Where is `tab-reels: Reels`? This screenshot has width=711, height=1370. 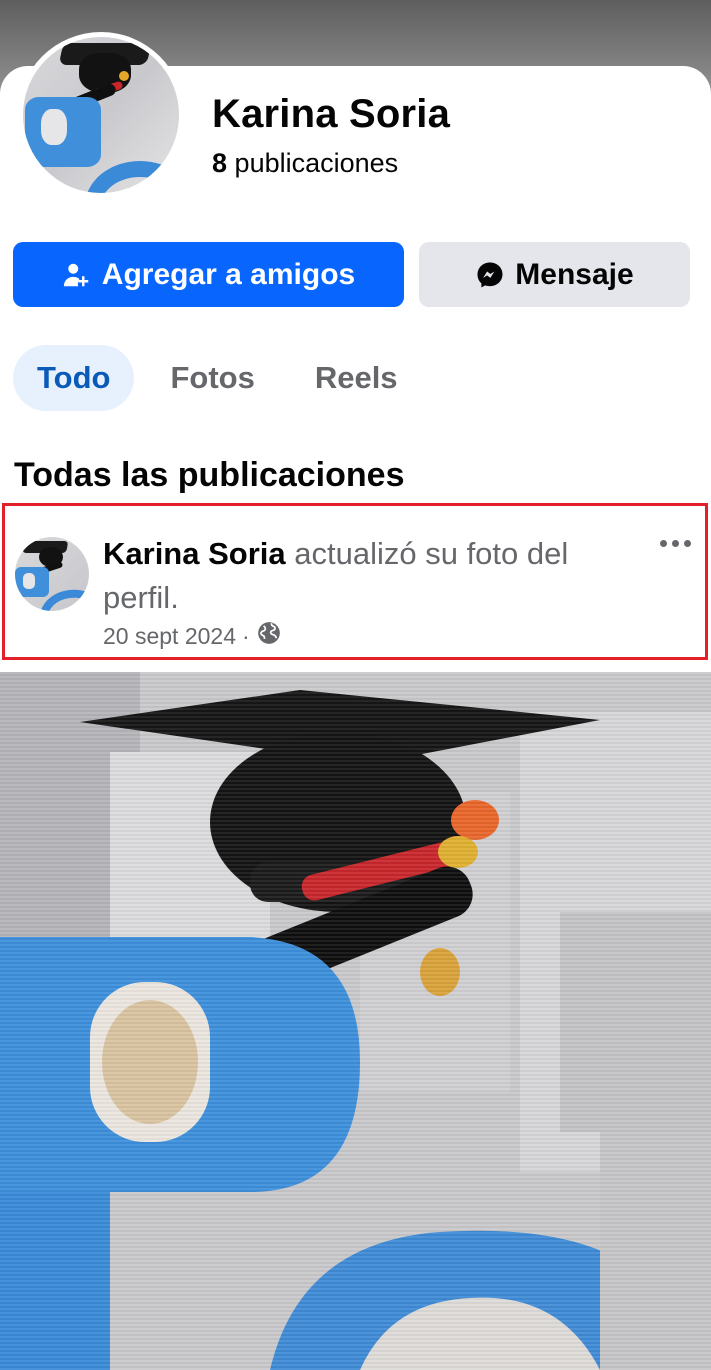 tab-reels: Reels is located at coordinates (356, 378).